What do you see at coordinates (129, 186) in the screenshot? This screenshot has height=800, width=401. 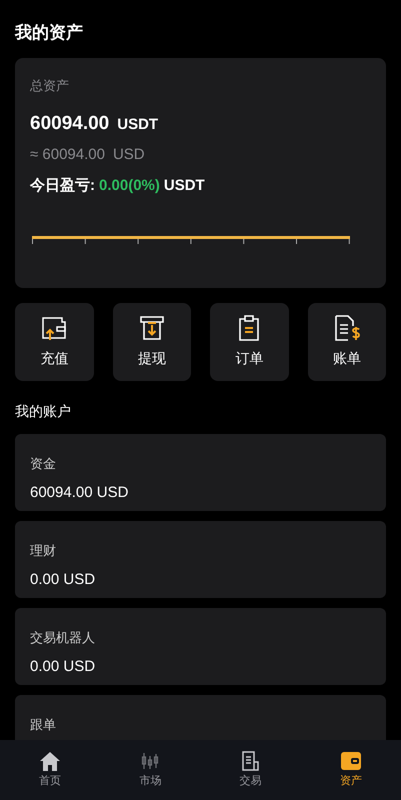 I see `pnl-value: 0.00(0%)` at bounding box center [129, 186].